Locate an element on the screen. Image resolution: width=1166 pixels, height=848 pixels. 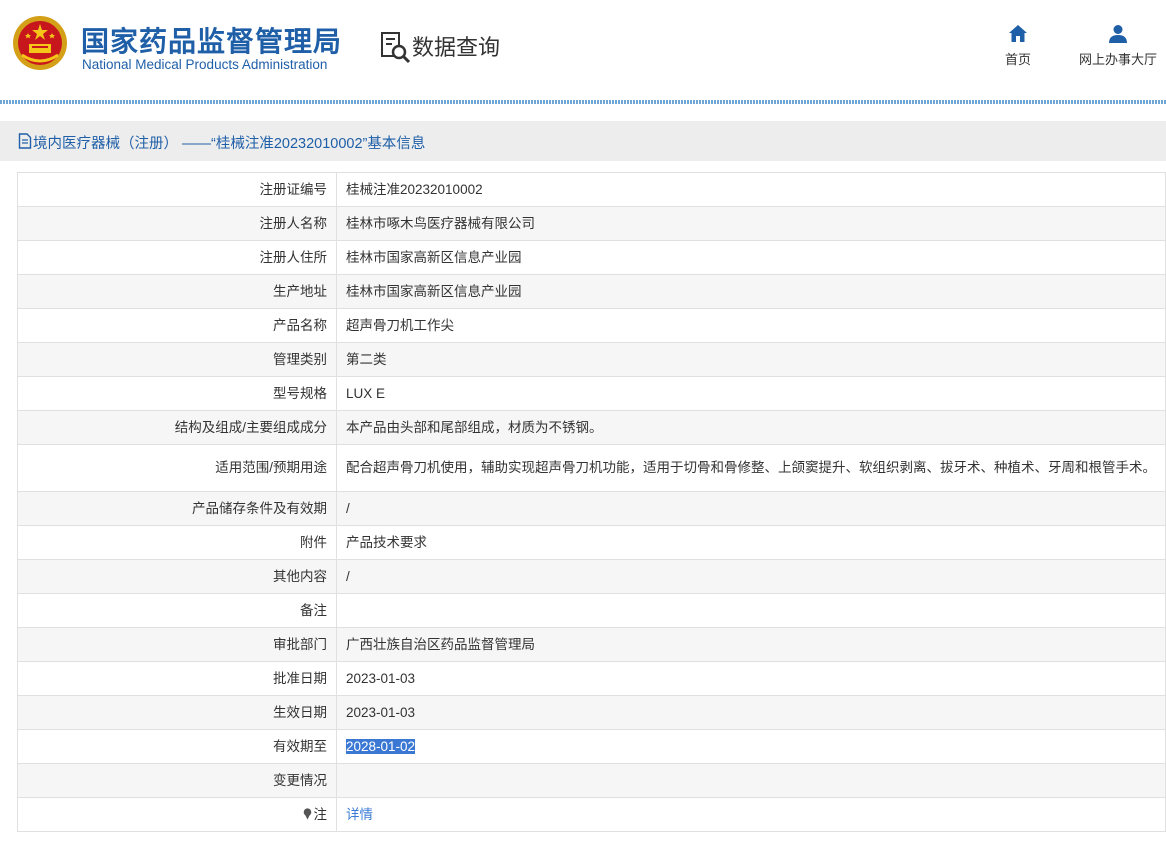
table-row: 其他内容 / is located at coordinates (591, 576).